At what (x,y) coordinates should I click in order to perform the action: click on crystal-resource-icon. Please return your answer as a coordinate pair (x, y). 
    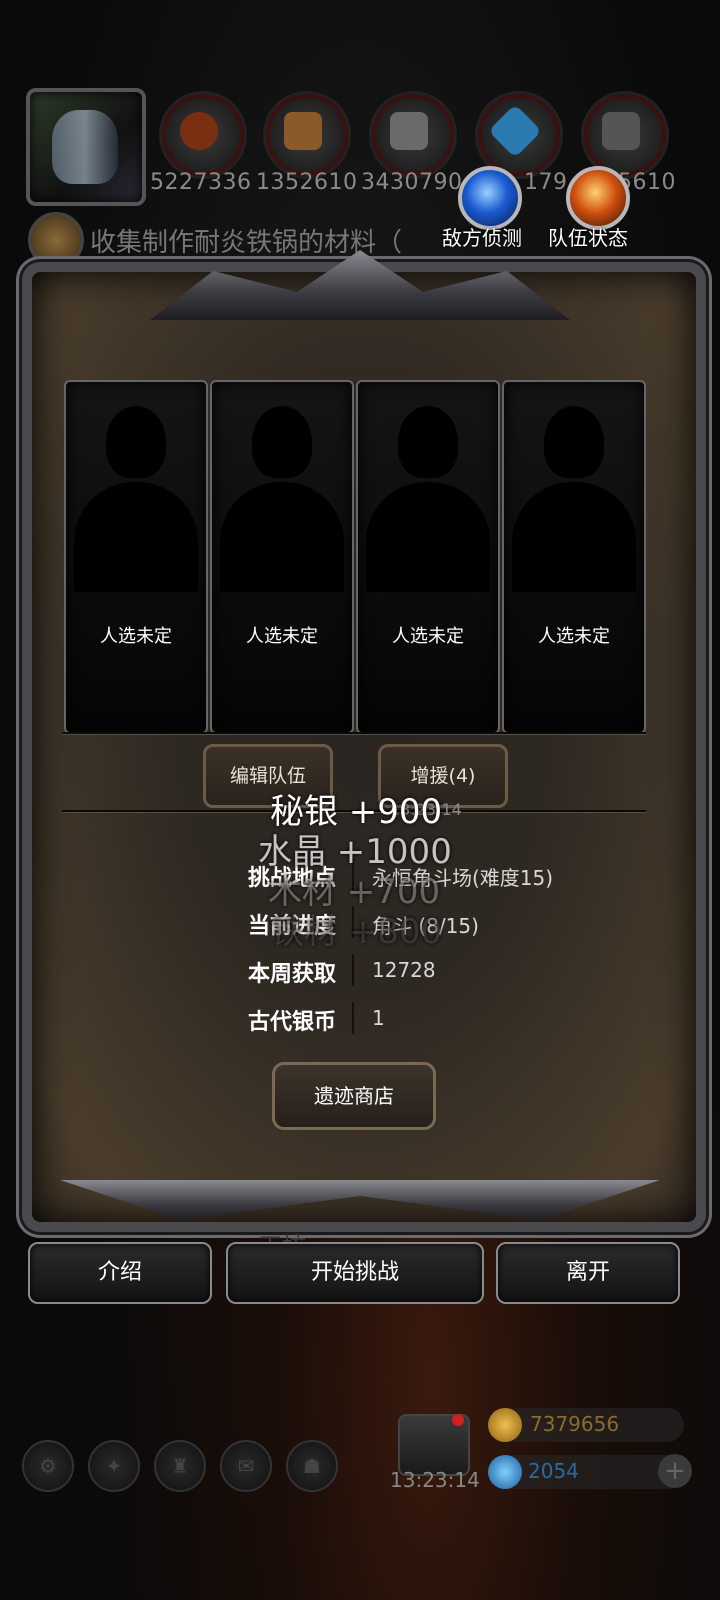
    Looking at the image, I should click on (519, 135).